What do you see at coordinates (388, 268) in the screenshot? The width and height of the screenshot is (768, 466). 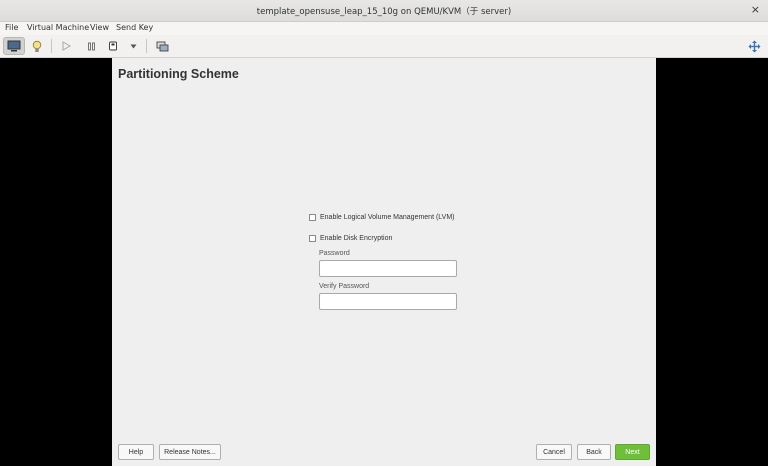 I see `password-field` at bounding box center [388, 268].